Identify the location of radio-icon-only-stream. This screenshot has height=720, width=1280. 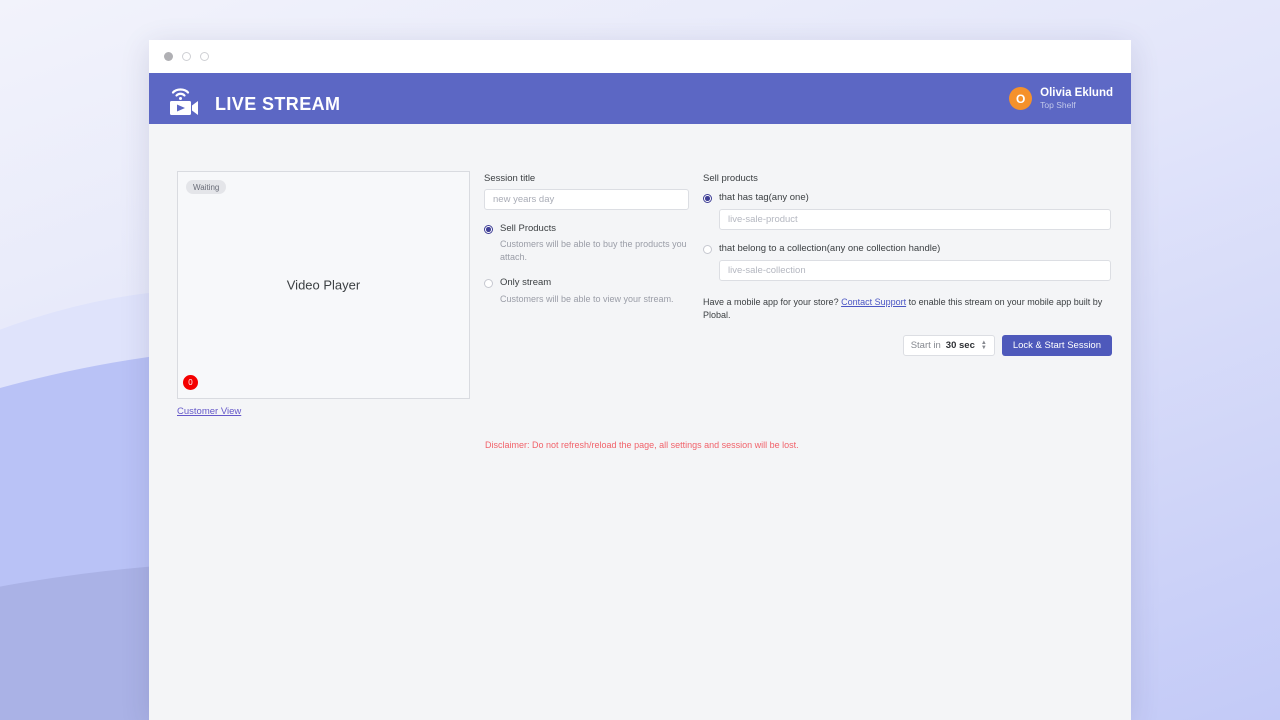
(488, 284).